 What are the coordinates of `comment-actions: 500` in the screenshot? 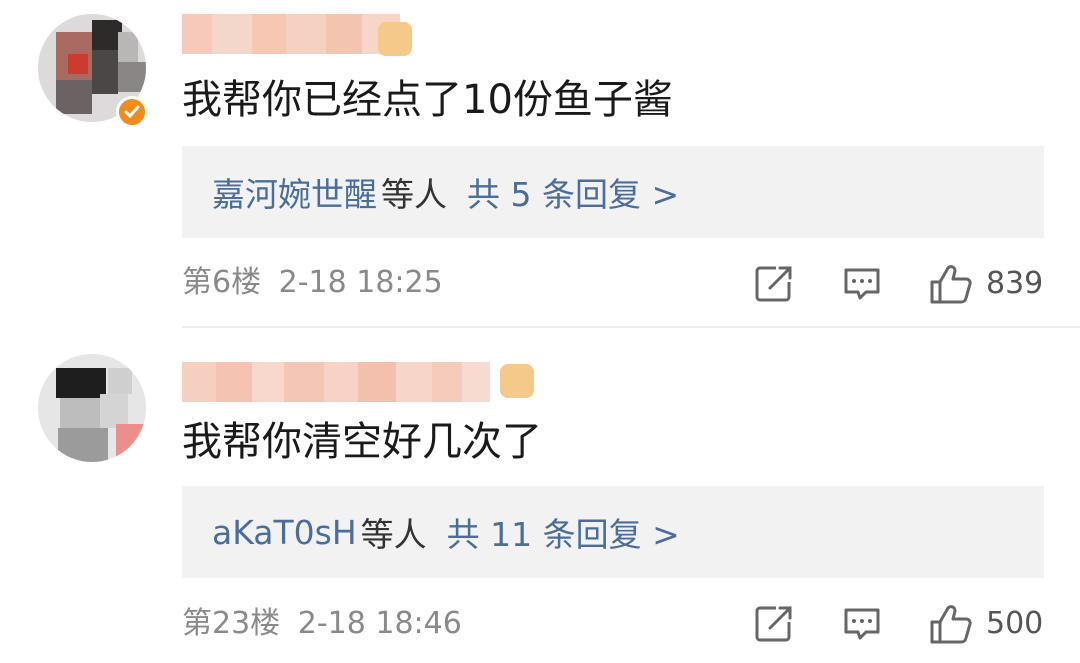 It's located at (895, 626).